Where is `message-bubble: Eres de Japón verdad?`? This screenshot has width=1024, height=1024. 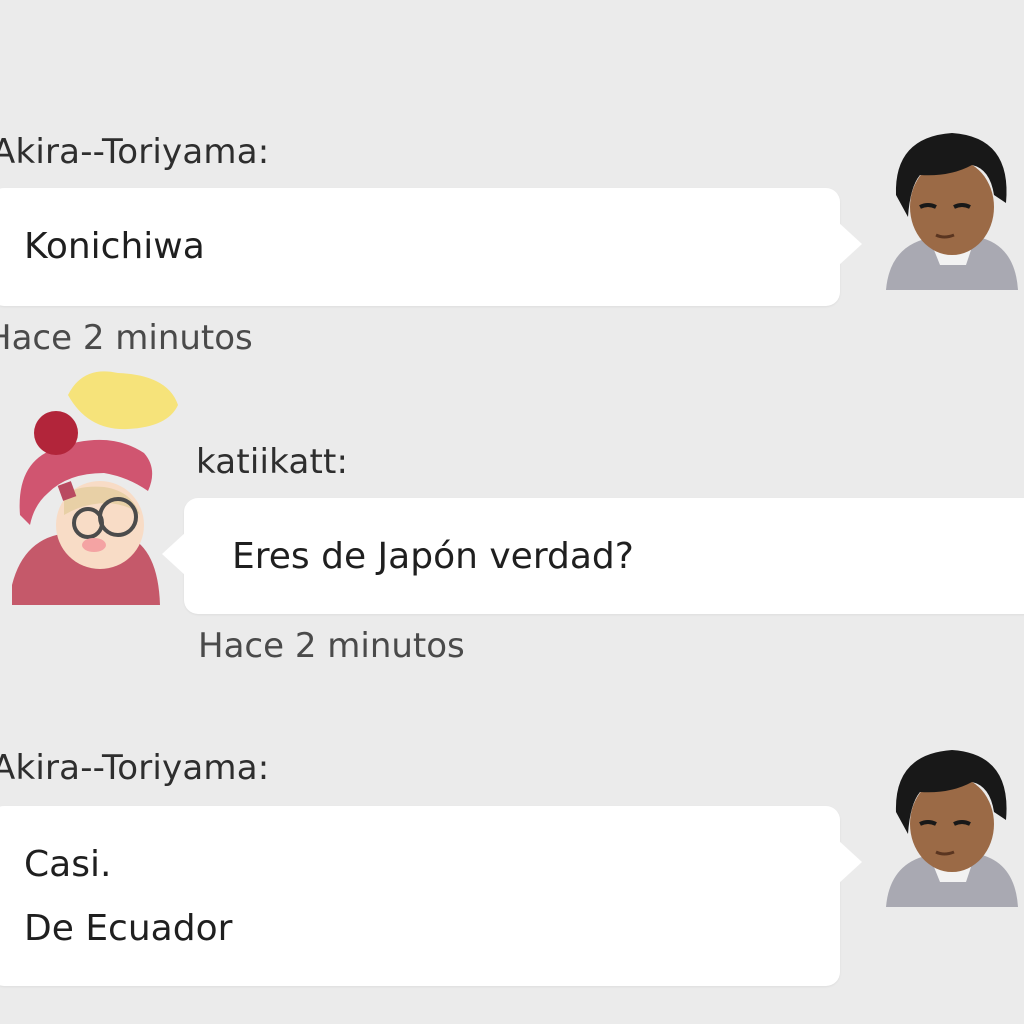 message-bubble: Eres de Japón verdad? is located at coordinates (593, 556).